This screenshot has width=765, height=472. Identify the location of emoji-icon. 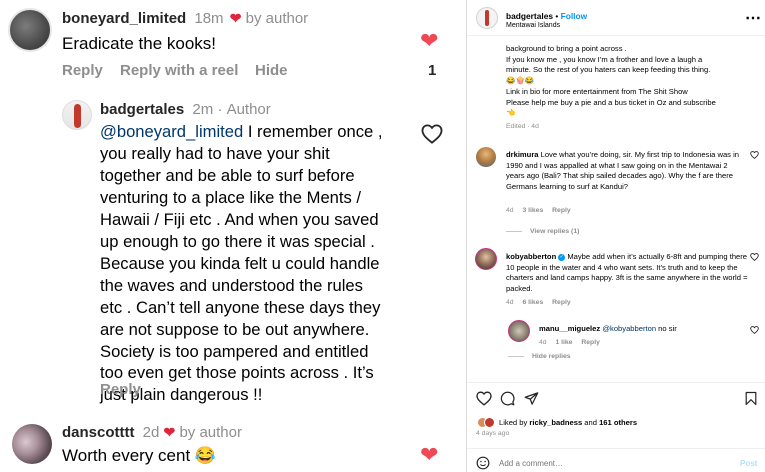
(483, 463).